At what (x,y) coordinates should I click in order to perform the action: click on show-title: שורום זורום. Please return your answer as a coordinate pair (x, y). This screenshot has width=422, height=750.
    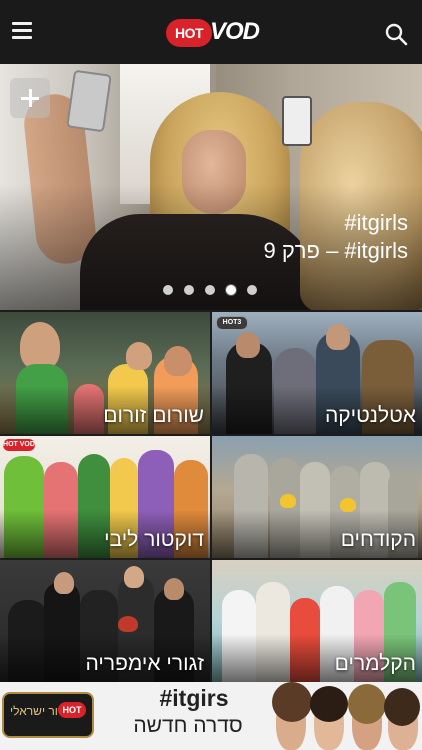
    Looking at the image, I should click on (153, 415).